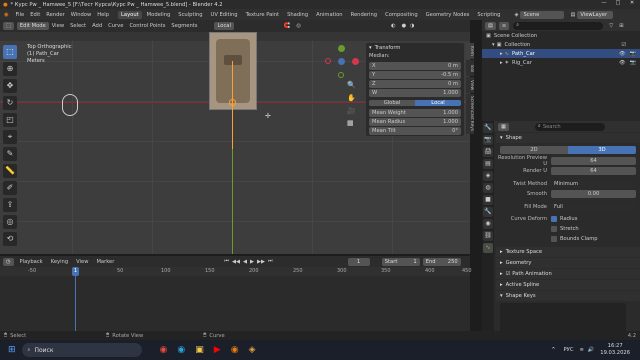 The width and height of the screenshot is (640, 360). What do you see at coordinates (595, 14) in the screenshot?
I see `view-layer-selector: ViewLayer` at bounding box center [595, 14].